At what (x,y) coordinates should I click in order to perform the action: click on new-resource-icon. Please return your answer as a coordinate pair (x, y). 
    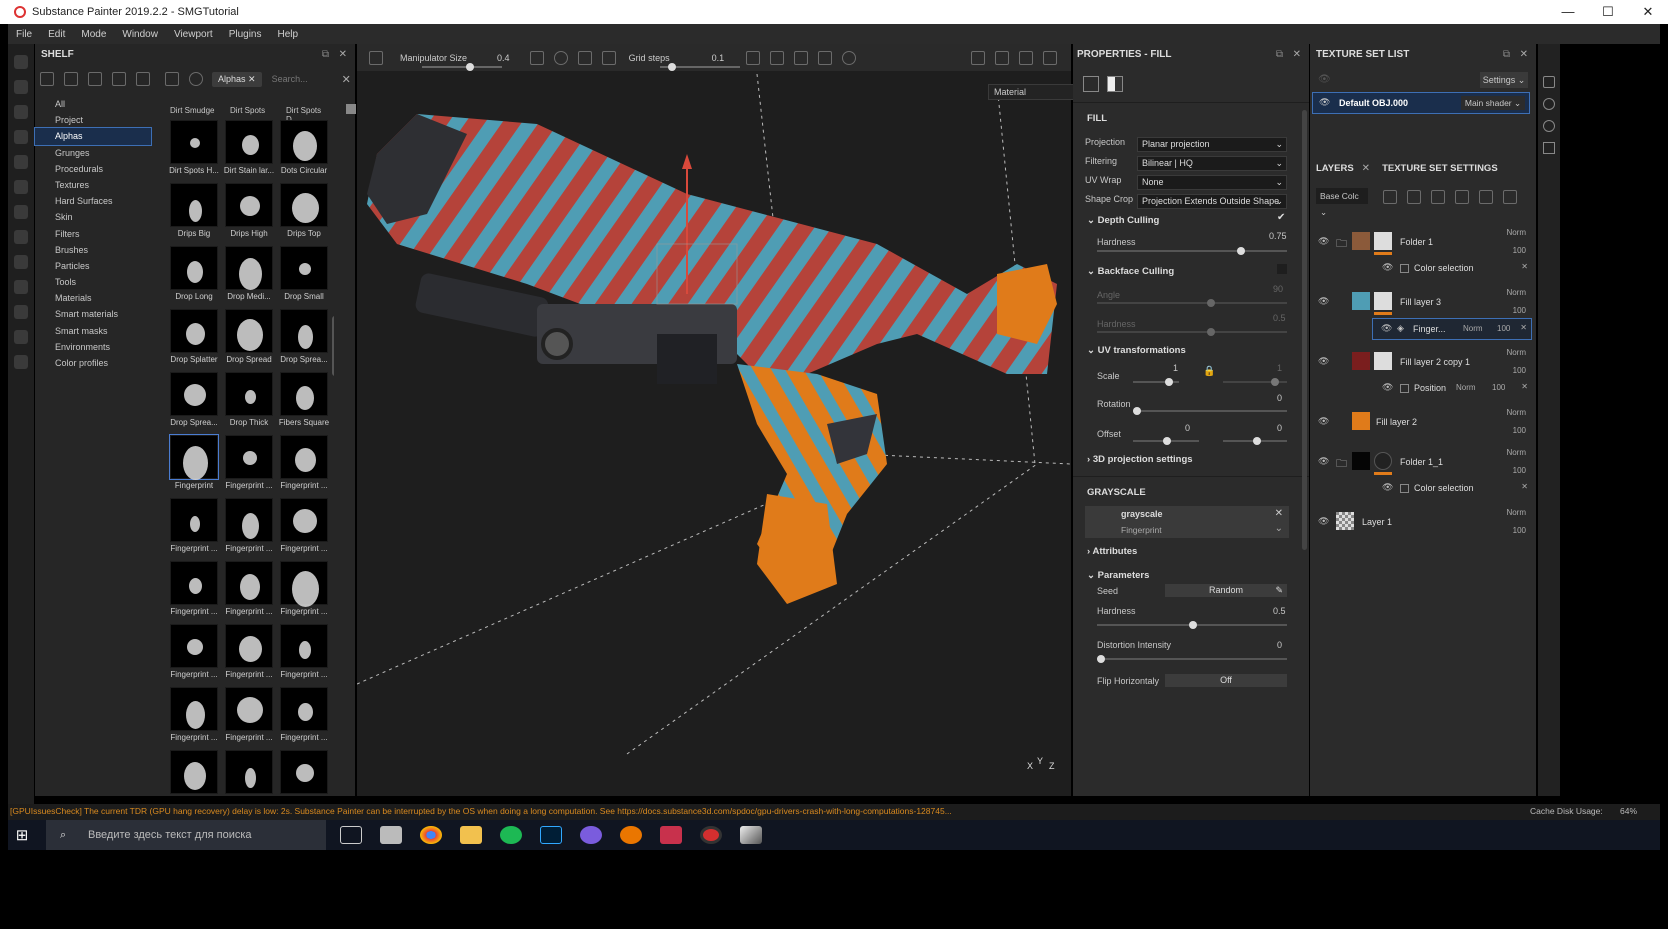
    Looking at the image, I should click on (71, 79).